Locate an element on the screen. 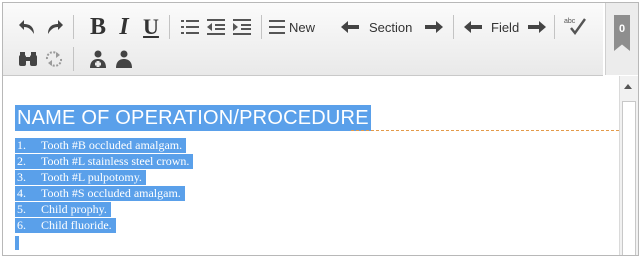 The height and width of the screenshot is (258, 643). indent-icon is located at coordinates (242, 27).